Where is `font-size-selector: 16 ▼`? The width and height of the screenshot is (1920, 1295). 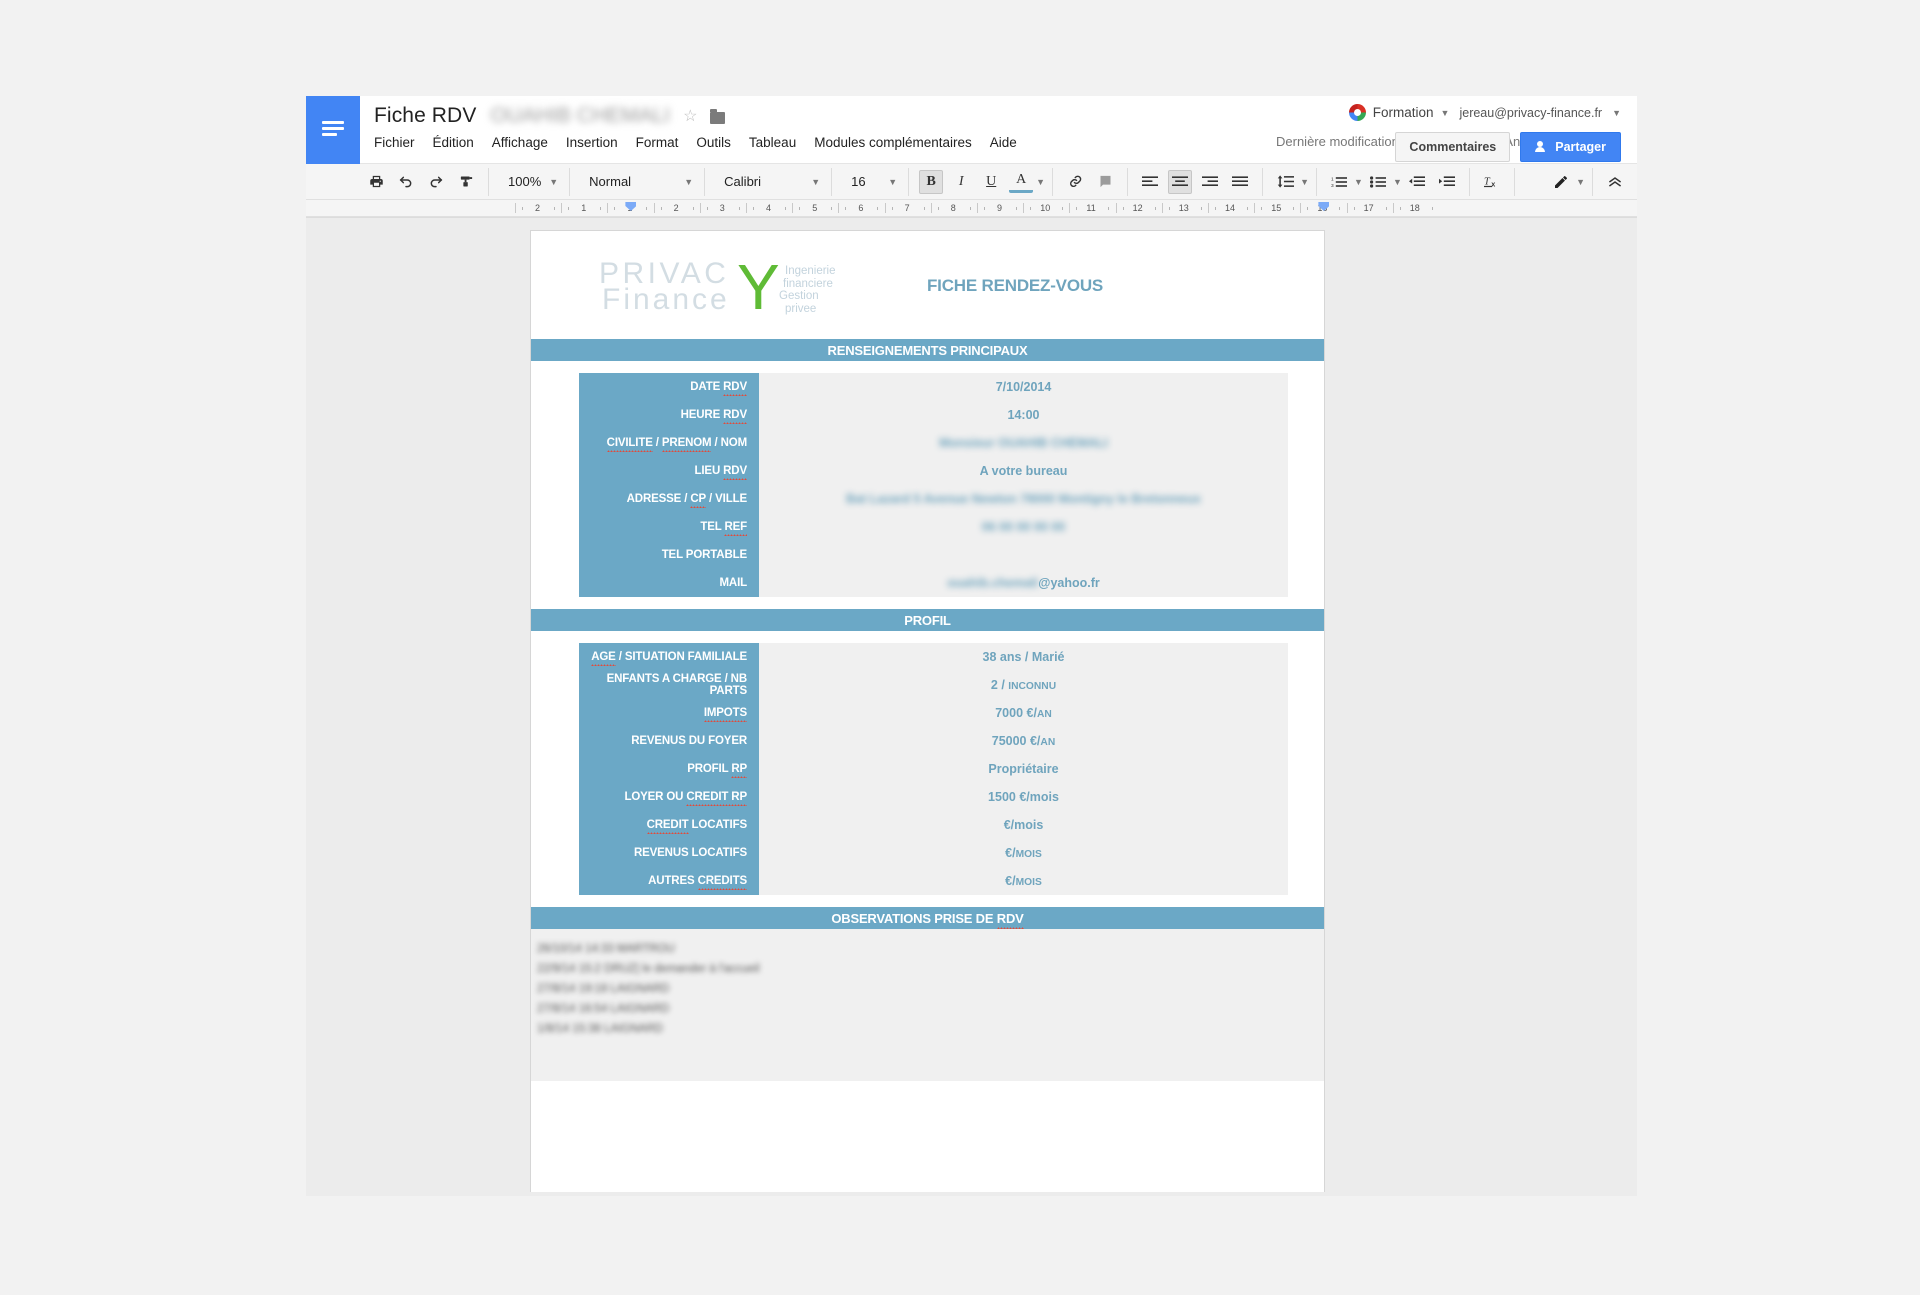 font-size-selector: 16 ▼ is located at coordinates (870, 182).